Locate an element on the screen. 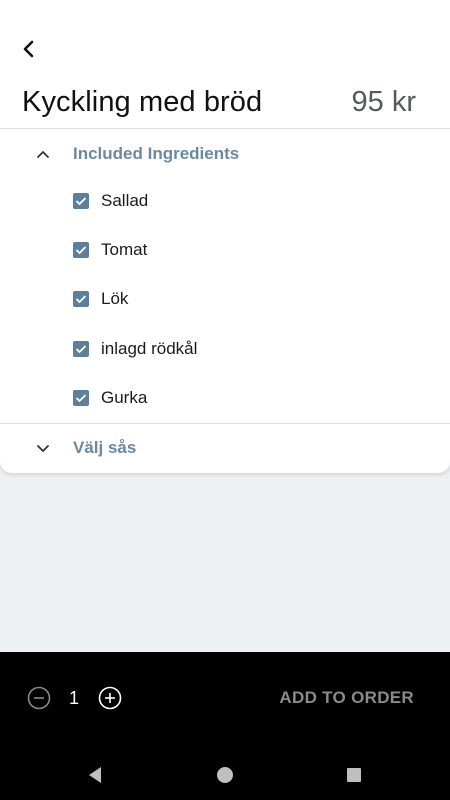 The height and width of the screenshot is (800, 450). decrease-quantity-button is located at coordinates (39, 698).